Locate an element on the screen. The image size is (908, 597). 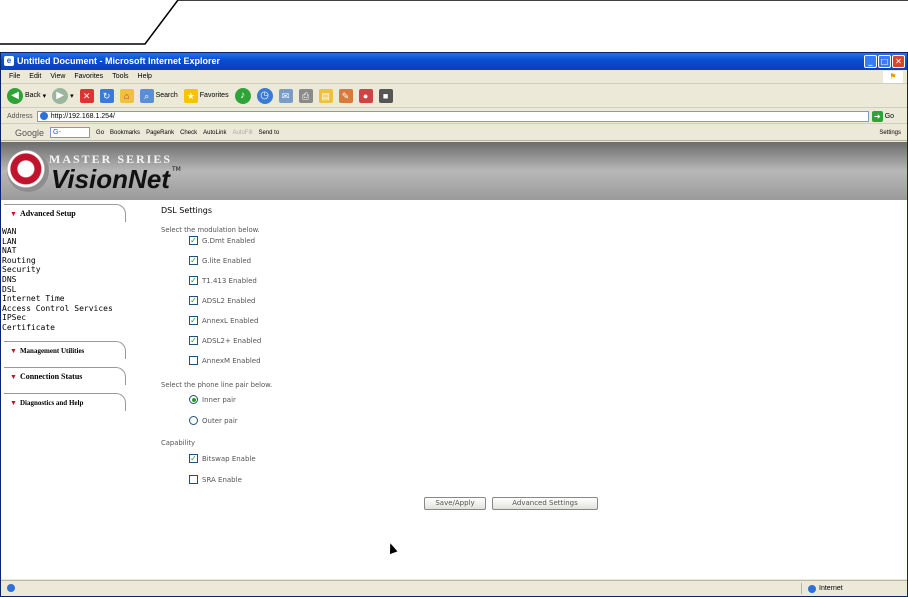
tab-management-utilities: ▼ Management Utilities is located at coordinates (65, 349).